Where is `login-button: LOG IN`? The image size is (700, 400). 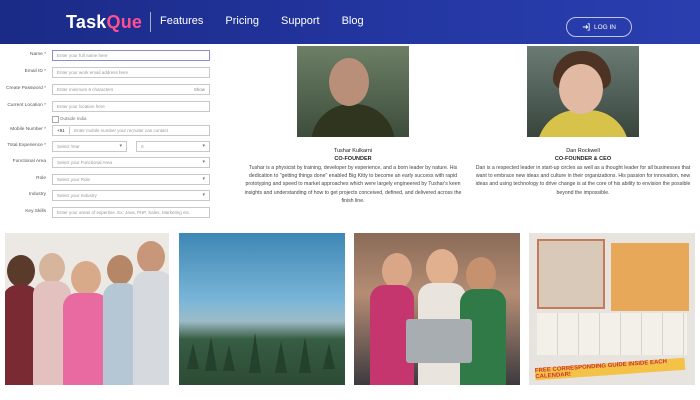
login-button: LOG IN is located at coordinates (599, 27).